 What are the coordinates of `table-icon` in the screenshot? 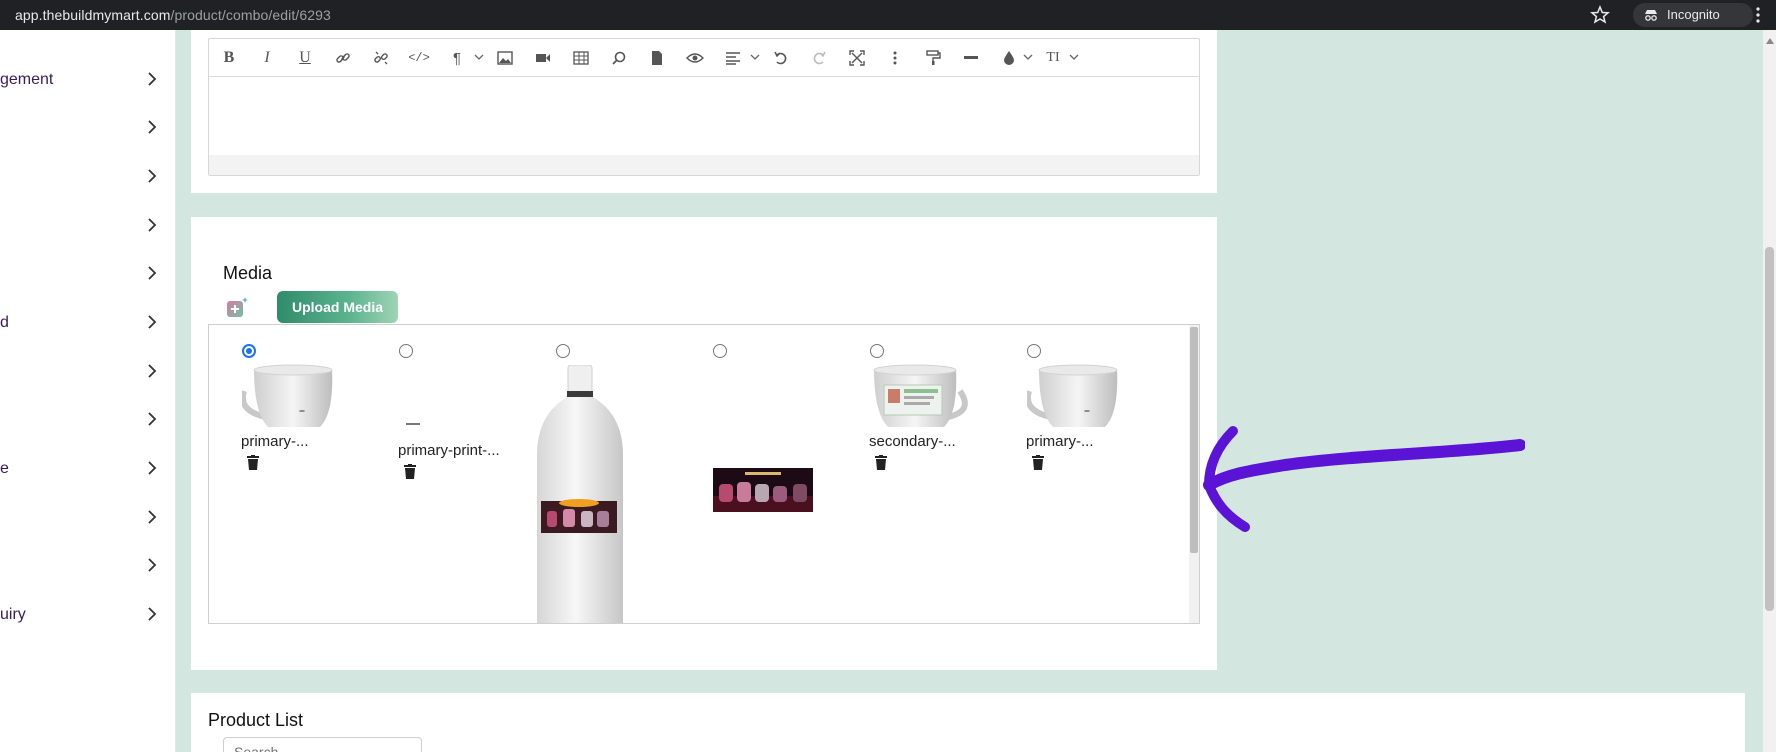 It's located at (581, 58).